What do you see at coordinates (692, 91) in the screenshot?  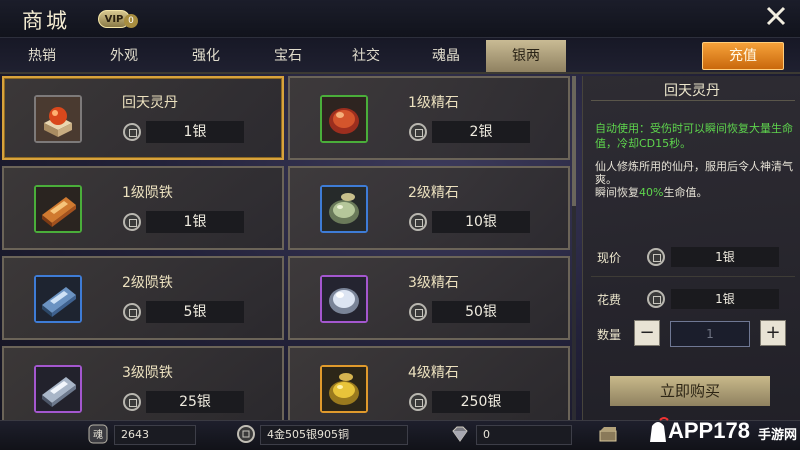 I see `detail-item-name: 回天灵丹` at bounding box center [692, 91].